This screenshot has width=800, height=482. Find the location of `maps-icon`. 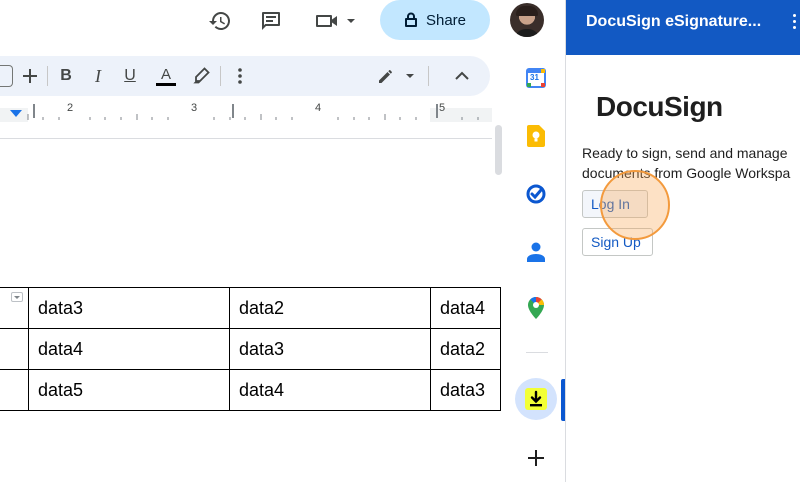

maps-icon is located at coordinates (536, 308).